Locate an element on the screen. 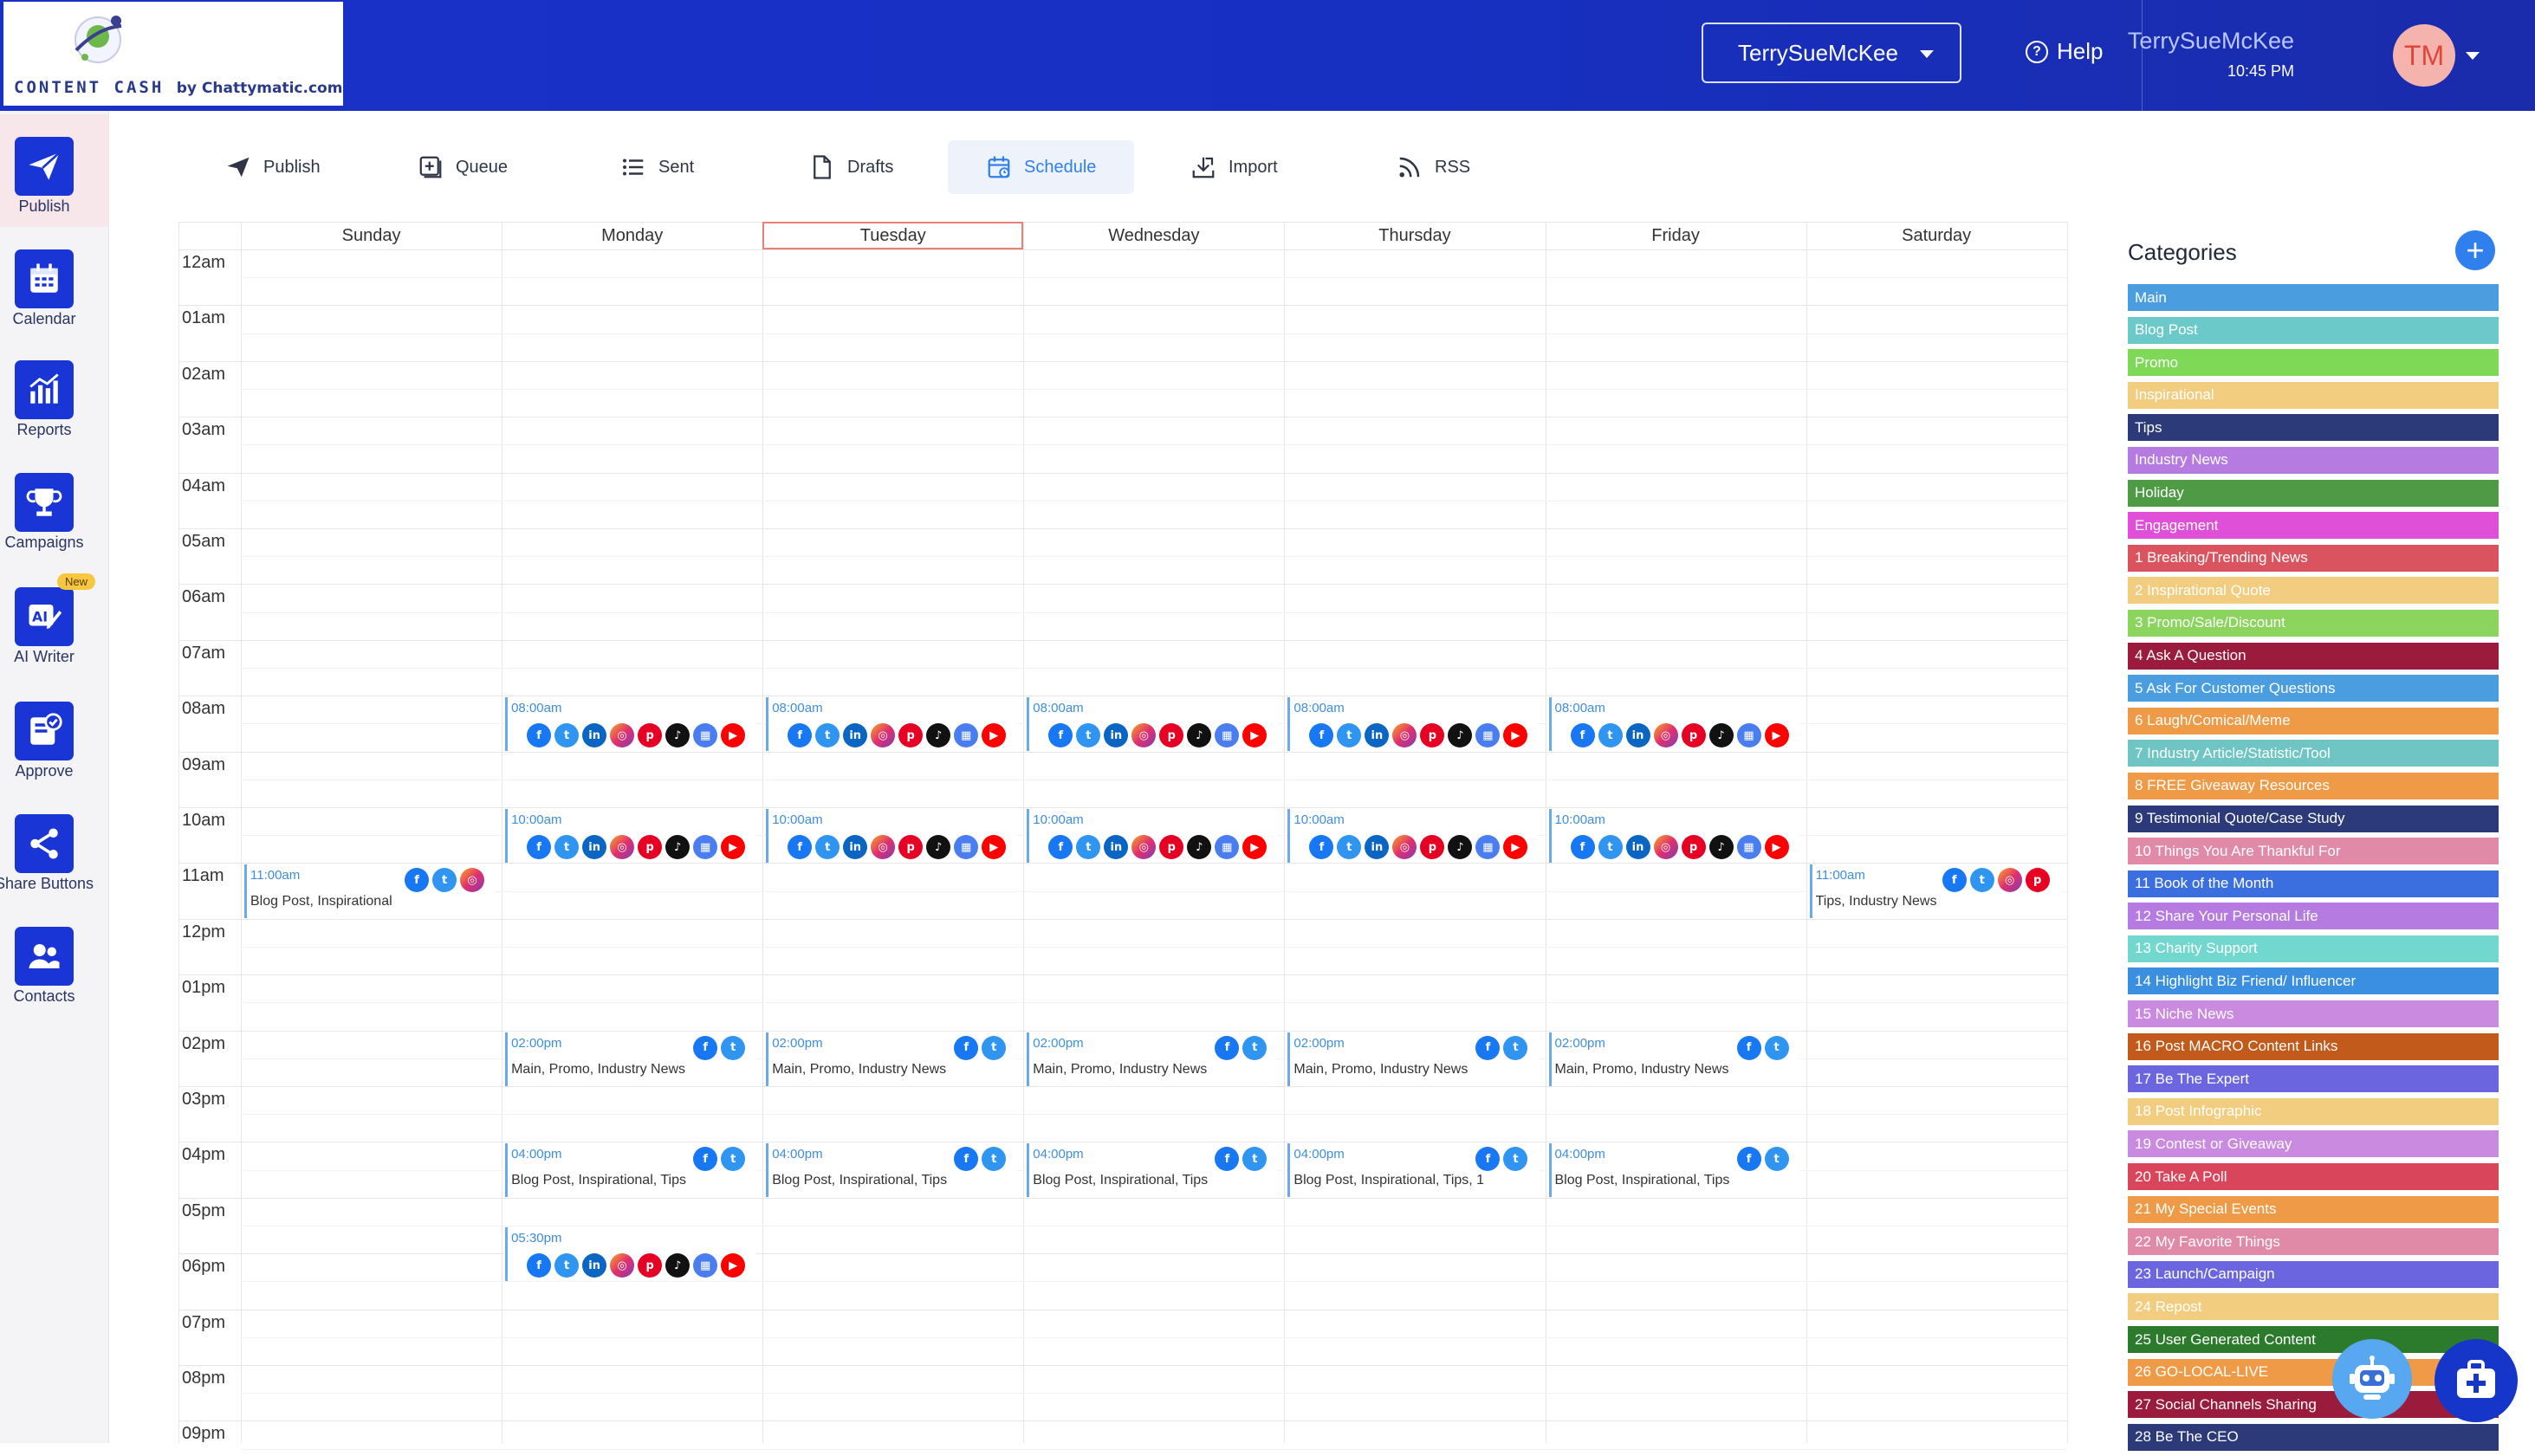 The height and width of the screenshot is (1456, 2535). tk-icon: ♪ is located at coordinates (1460, 735).